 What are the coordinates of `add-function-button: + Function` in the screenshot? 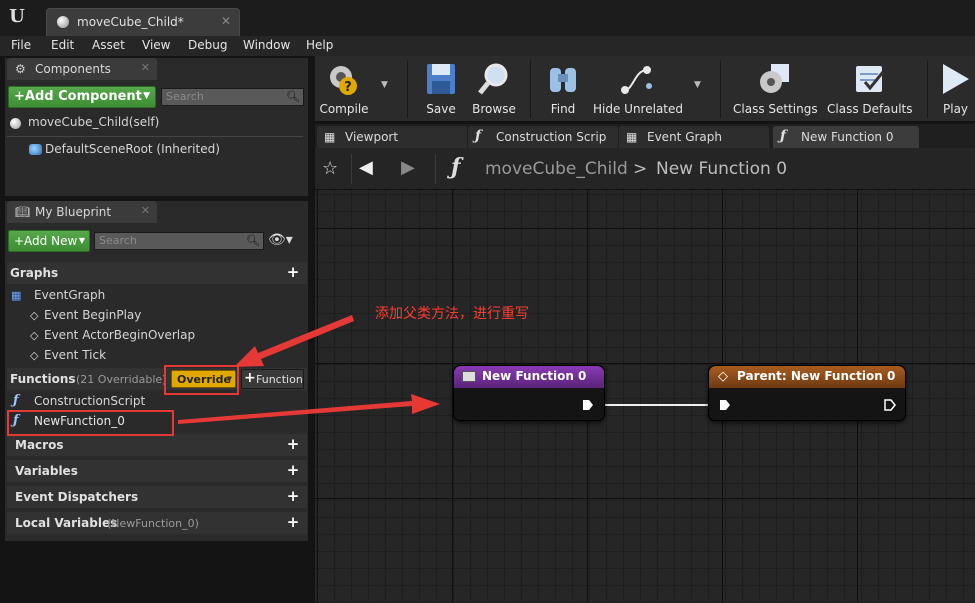 It's located at (272, 379).